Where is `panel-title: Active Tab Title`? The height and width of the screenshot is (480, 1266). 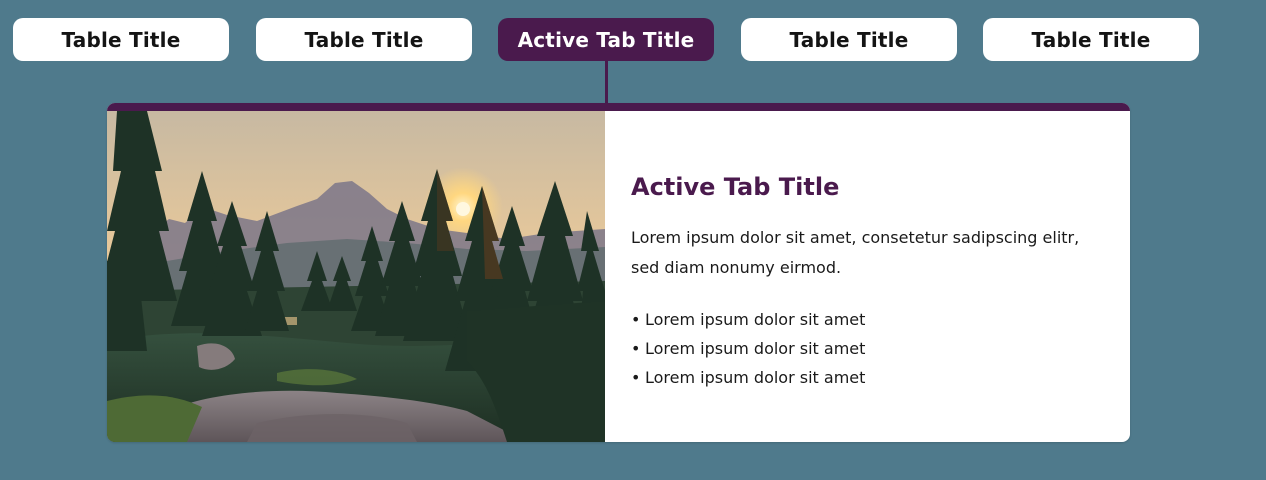 panel-title: Active Tab Title is located at coordinates (735, 187).